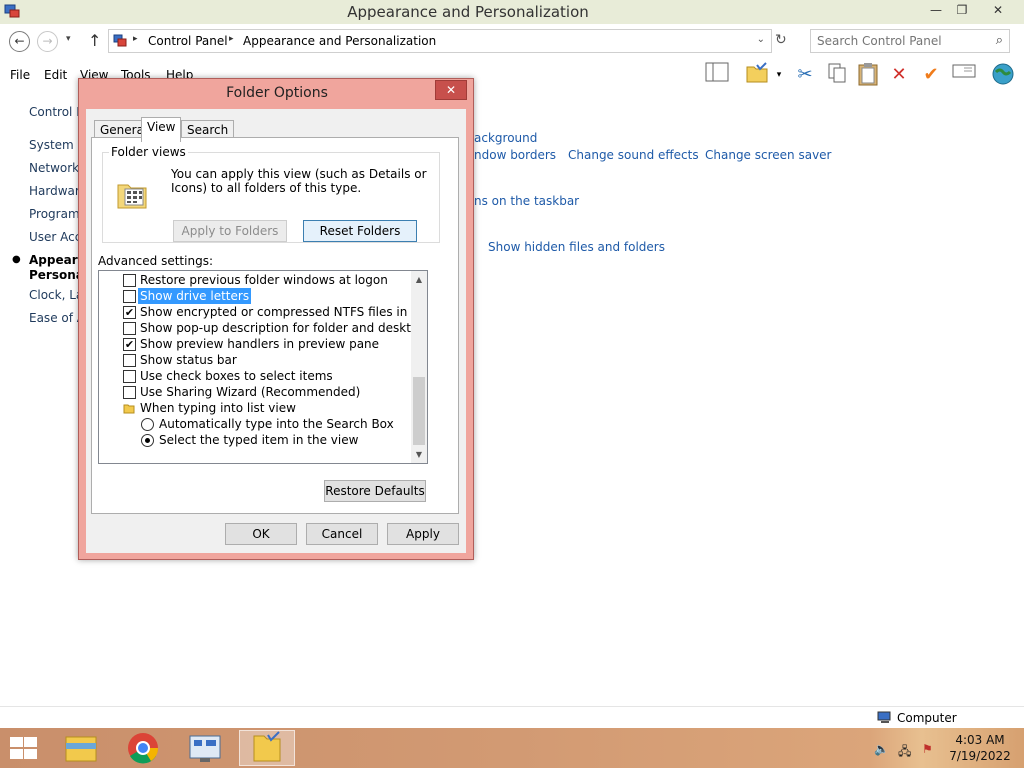  What do you see at coordinates (360, 231) in the screenshot?
I see `reset-folders-button: Reset Folders` at bounding box center [360, 231].